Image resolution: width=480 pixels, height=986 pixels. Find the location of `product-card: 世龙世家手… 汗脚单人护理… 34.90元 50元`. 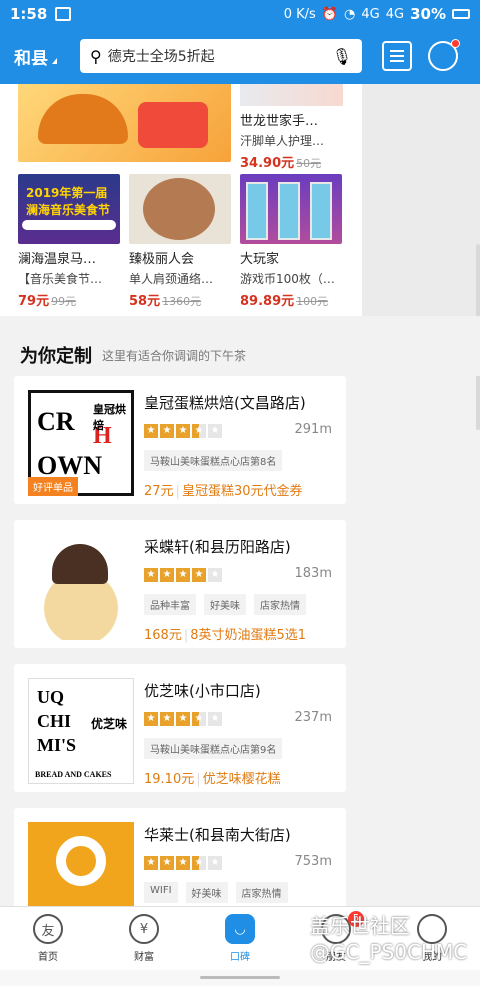

product-card: 世龙世家手… 汗脚单人护理… 34.90元 50元 is located at coordinates (292, 127).